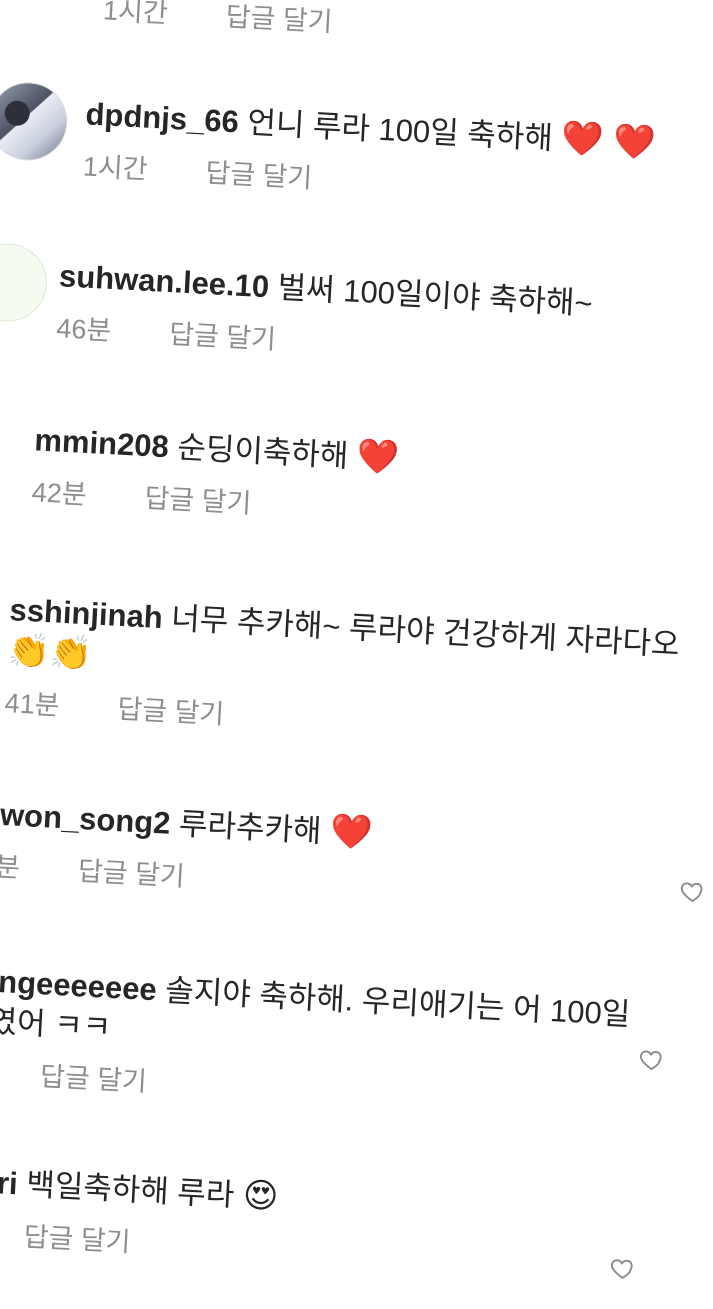 This screenshot has height=1309, width=713. I want to click on comment-body: 순딩이축하해, so click(263, 451).